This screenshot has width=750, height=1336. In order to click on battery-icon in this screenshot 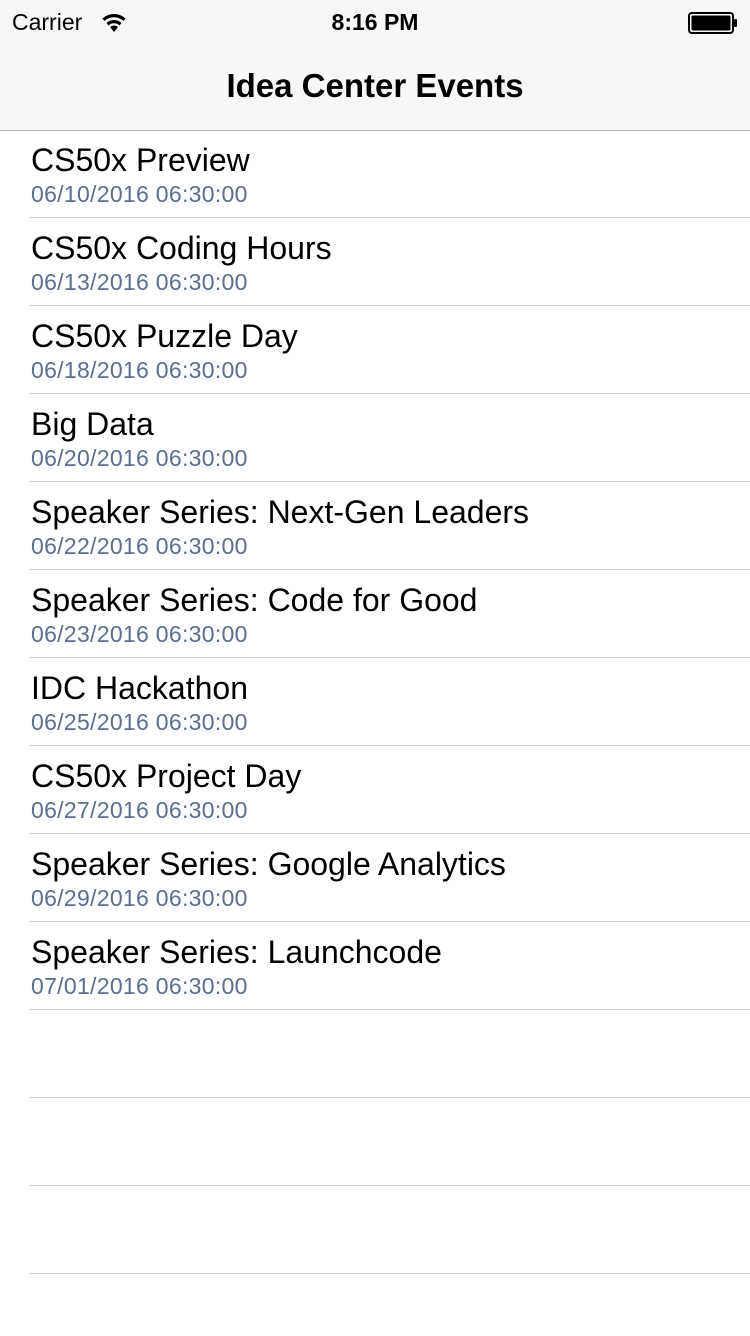, I will do `click(712, 23)`.